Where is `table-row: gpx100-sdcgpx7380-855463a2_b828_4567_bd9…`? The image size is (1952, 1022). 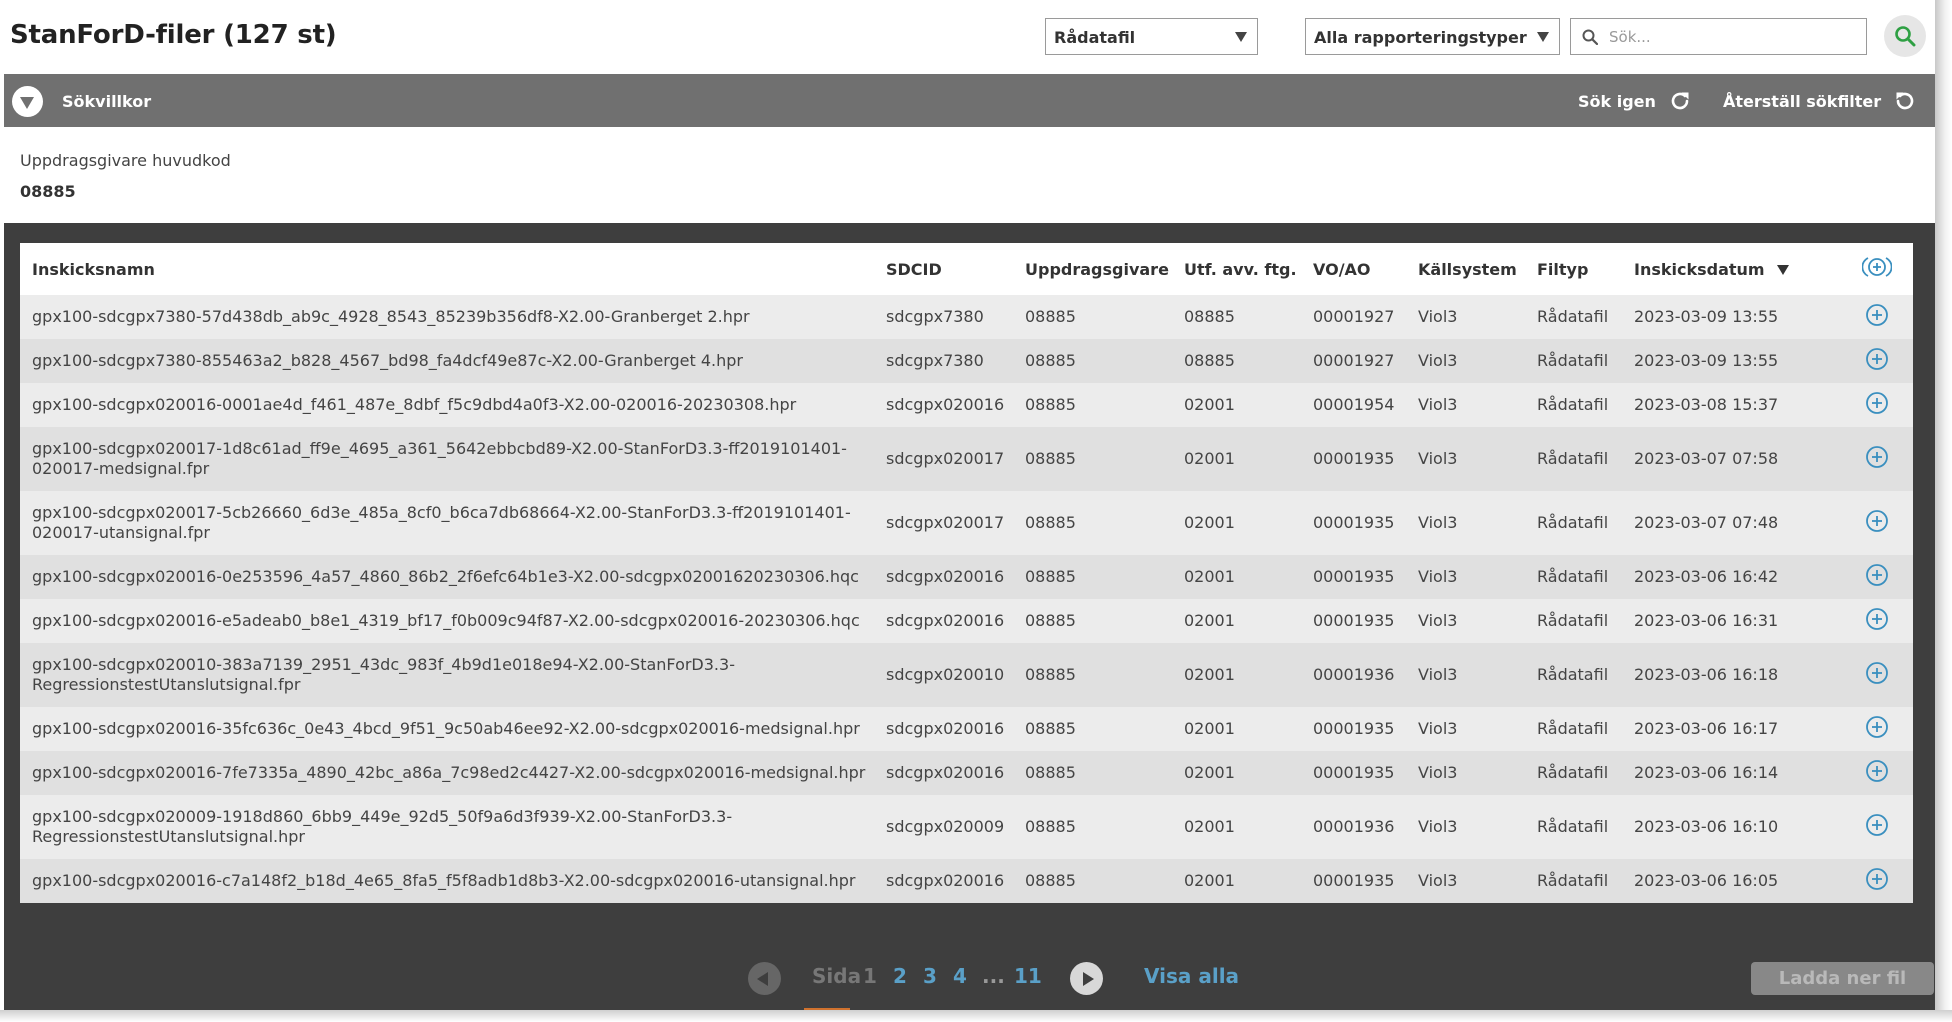 table-row: gpx100-sdcgpx7380-855463a2_b828_4567_bd9… is located at coordinates (966, 361).